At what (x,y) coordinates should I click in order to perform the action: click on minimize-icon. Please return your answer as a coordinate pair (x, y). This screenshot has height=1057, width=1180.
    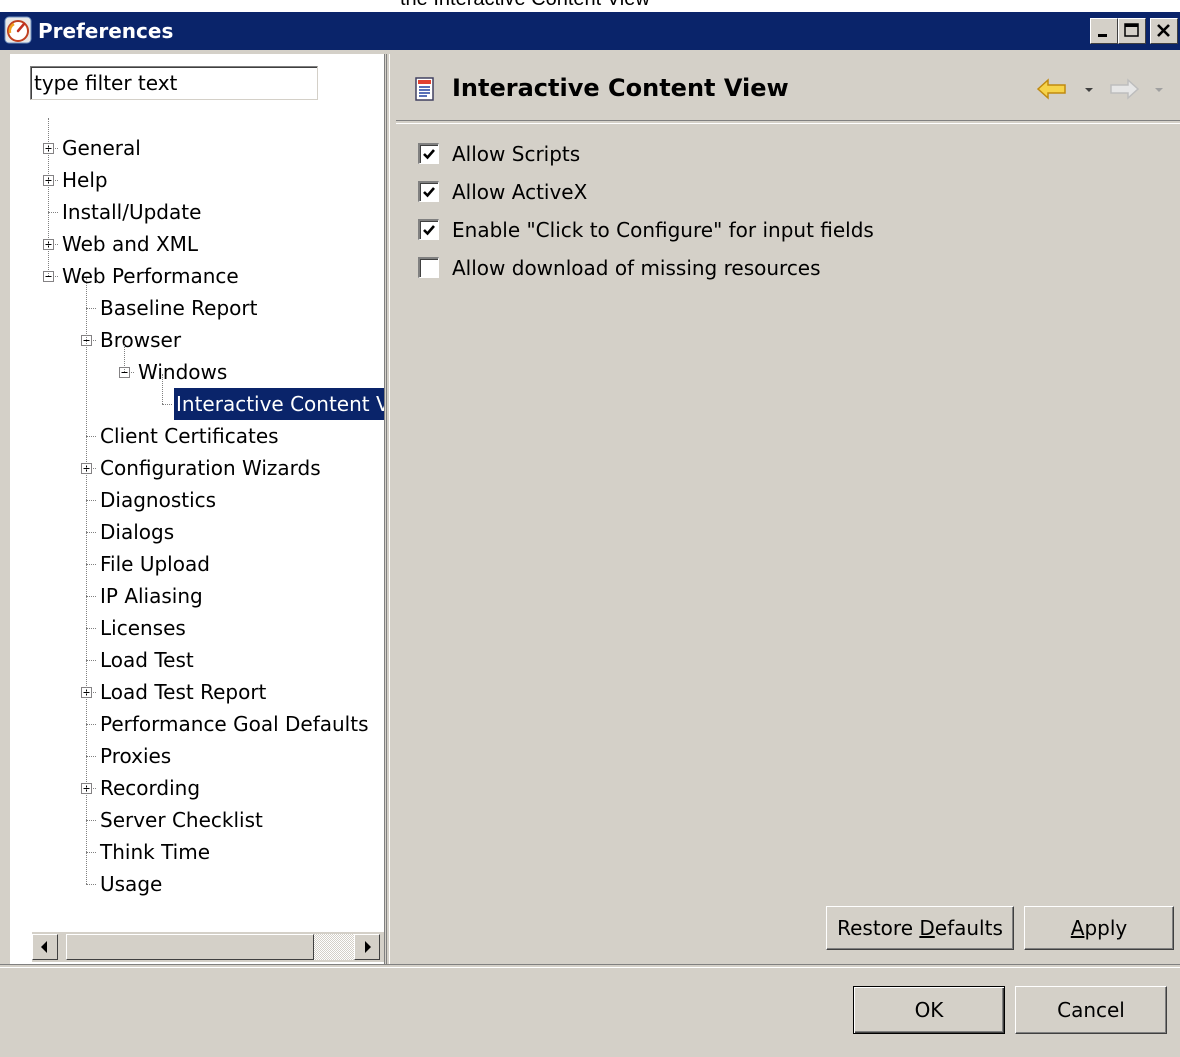
    Looking at the image, I should click on (1102, 35).